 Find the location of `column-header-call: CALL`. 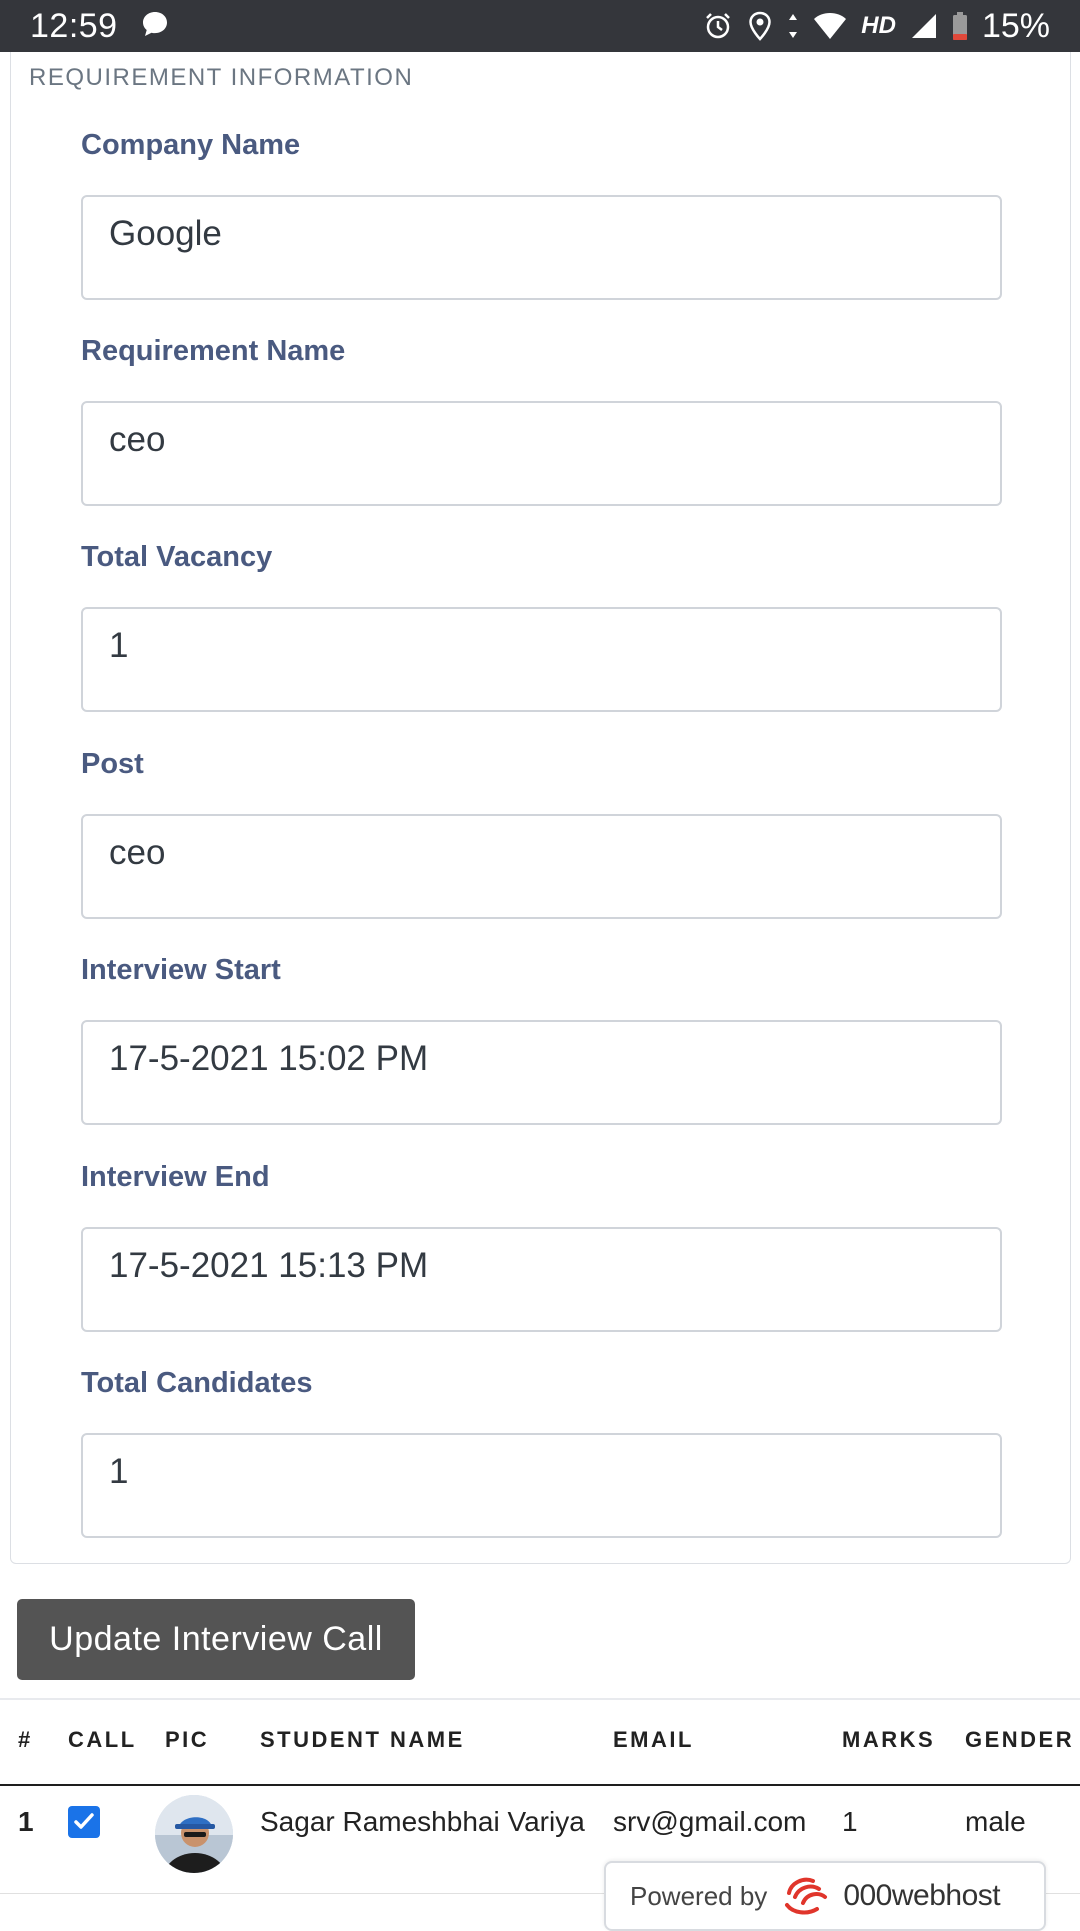

column-header-call: CALL is located at coordinates (102, 1739).